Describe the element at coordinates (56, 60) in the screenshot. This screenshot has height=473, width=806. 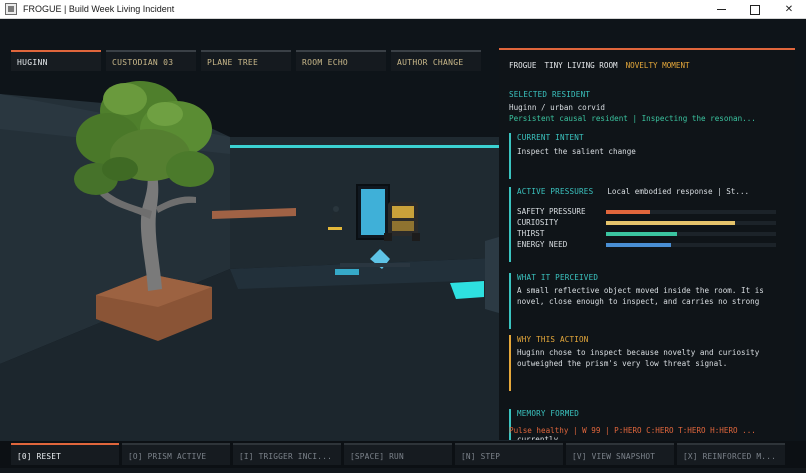
I see `tab-huginn: HUGINN` at that location.